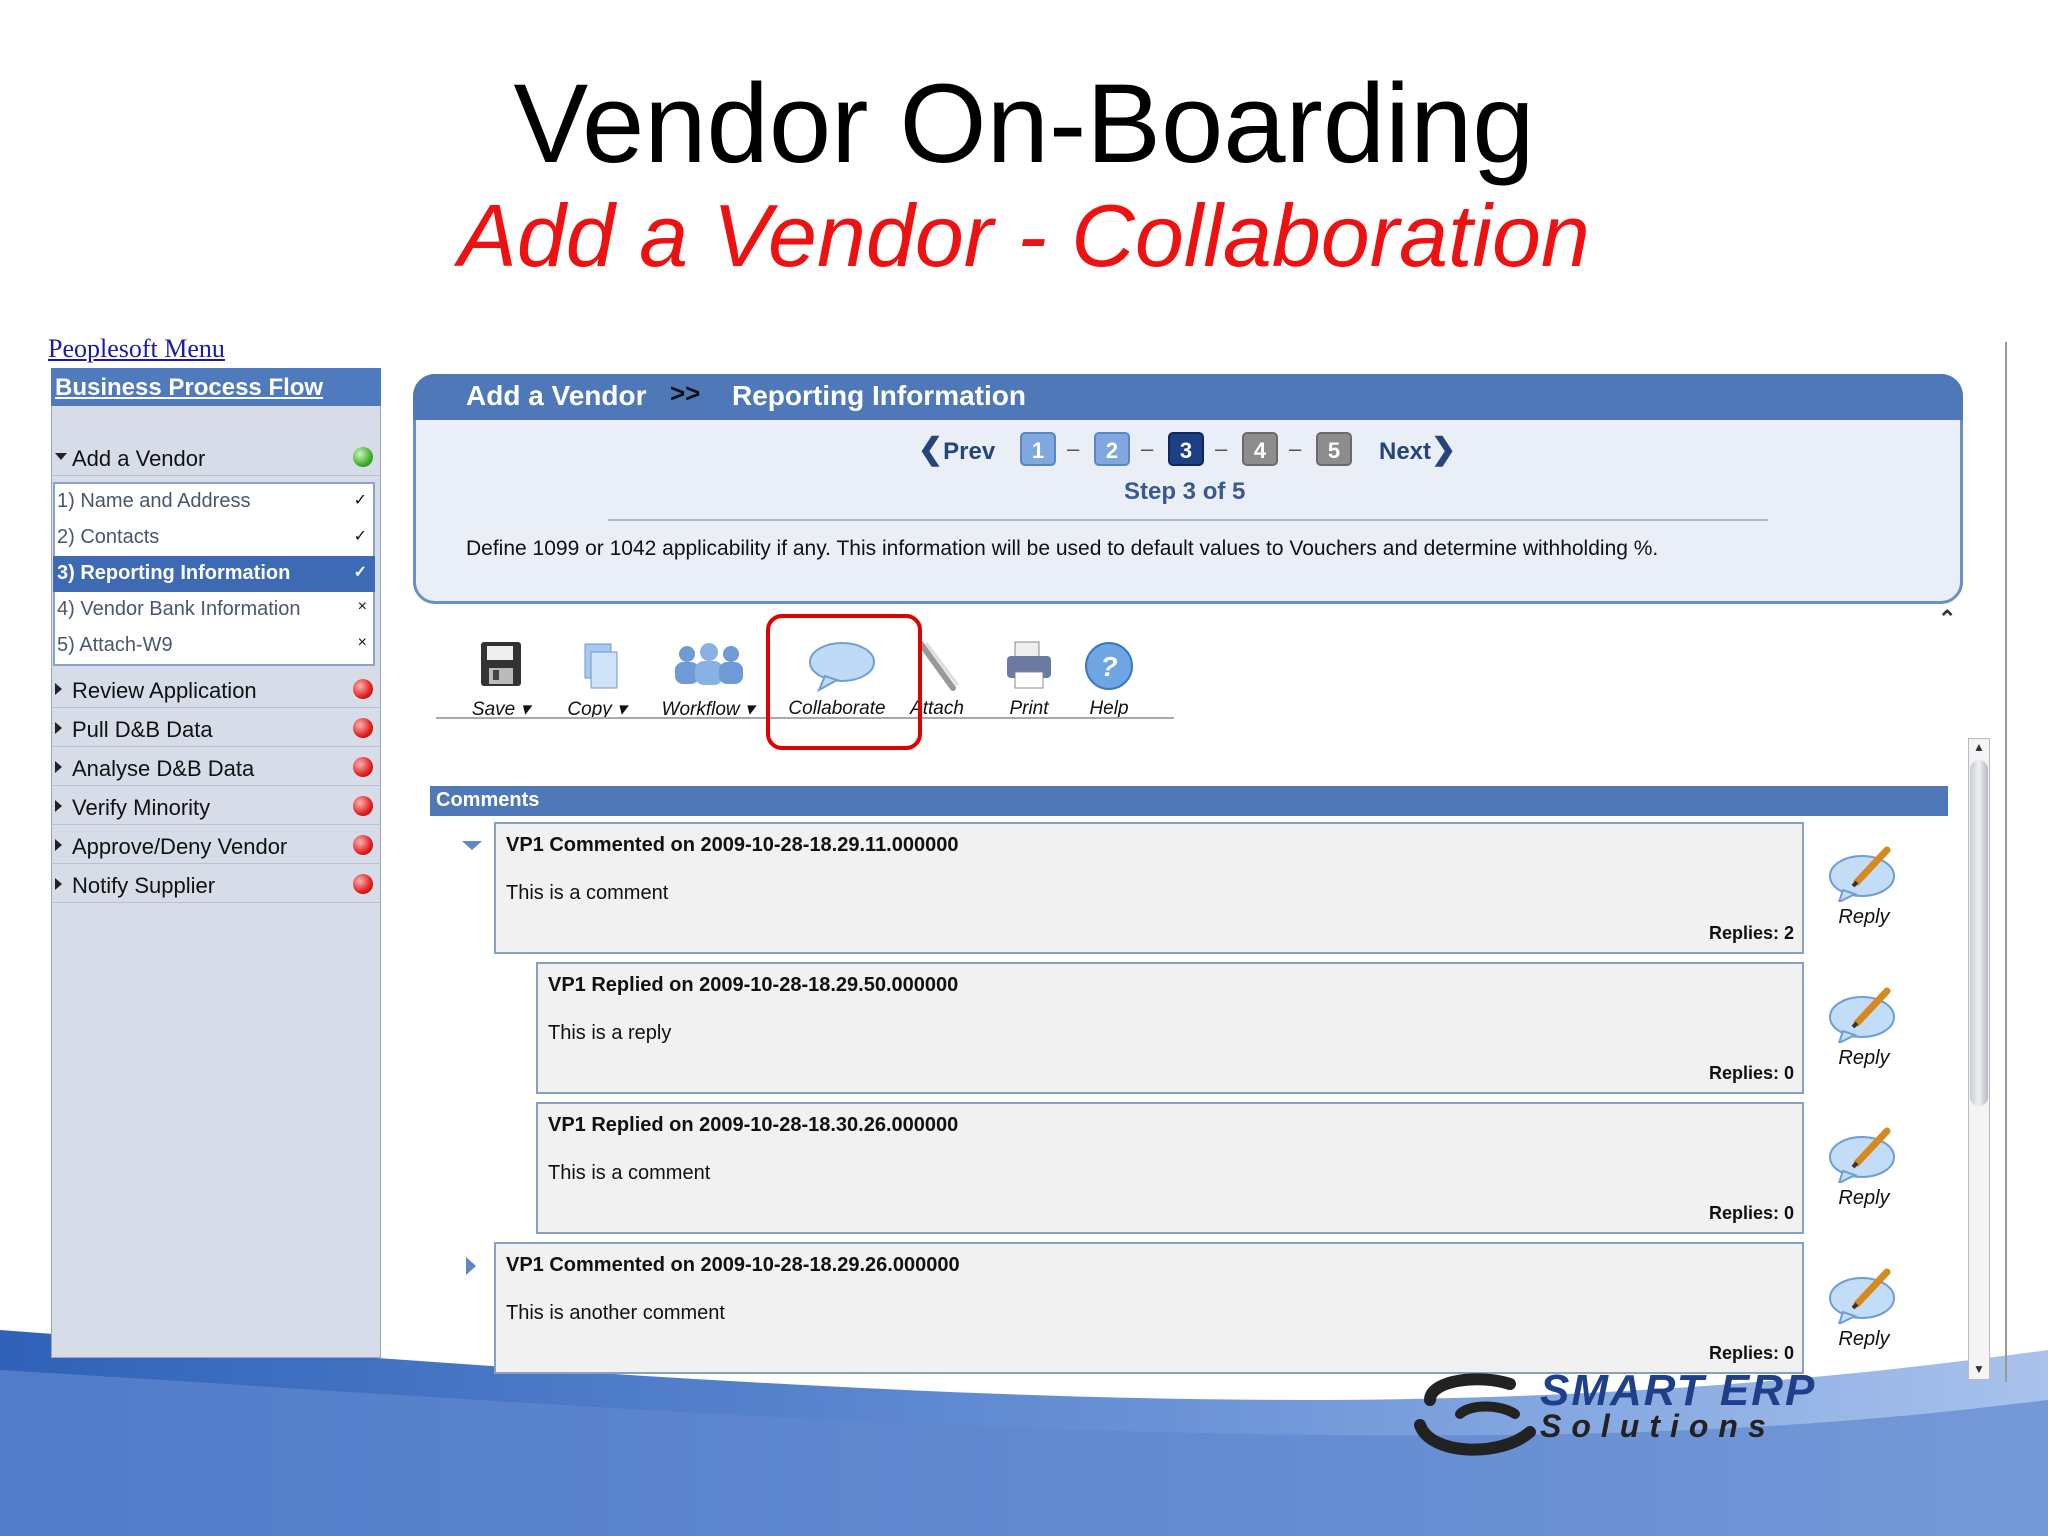 The height and width of the screenshot is (1536, 2048). I want to click on step-indicator: Step 3 of 5, so click(1185, 491).